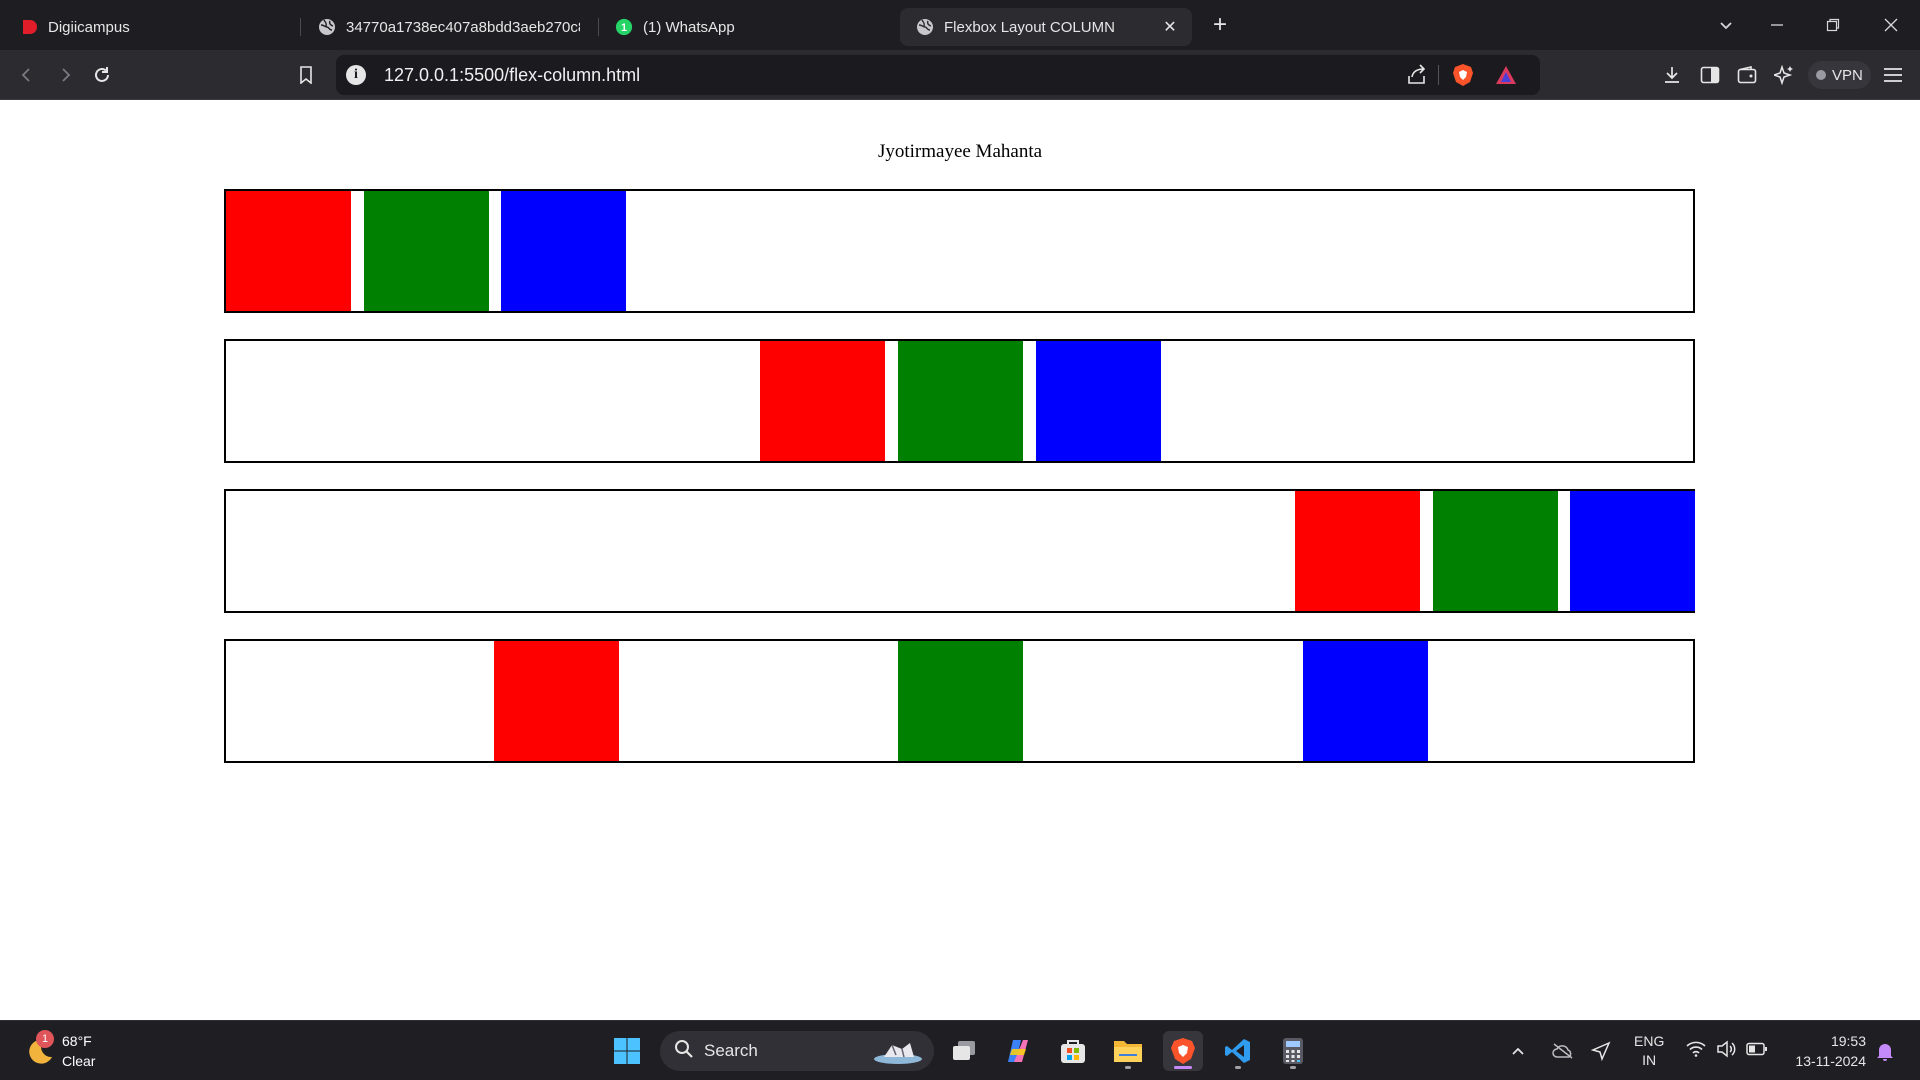 The height and width of the screenshot is (1080, 1920). Describe the element at coordinates (1830, 1061) in the screenshot. I see `clock-date: 13-11-2024` at that location.